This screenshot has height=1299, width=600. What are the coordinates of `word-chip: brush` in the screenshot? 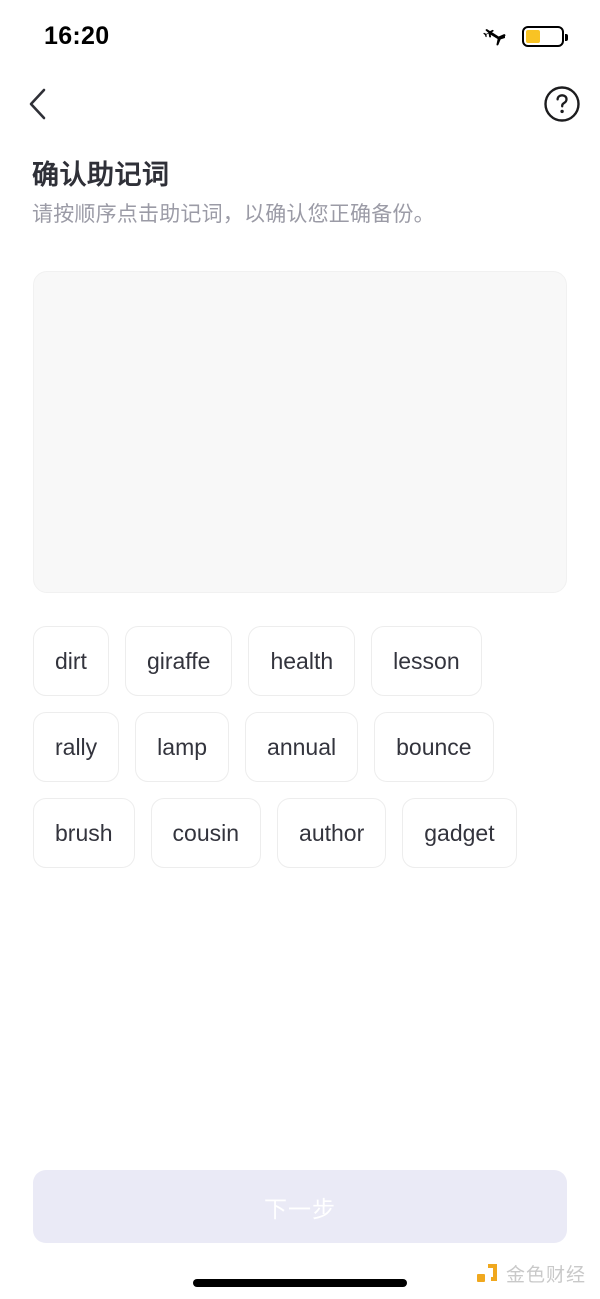 It's located at (84, 833).